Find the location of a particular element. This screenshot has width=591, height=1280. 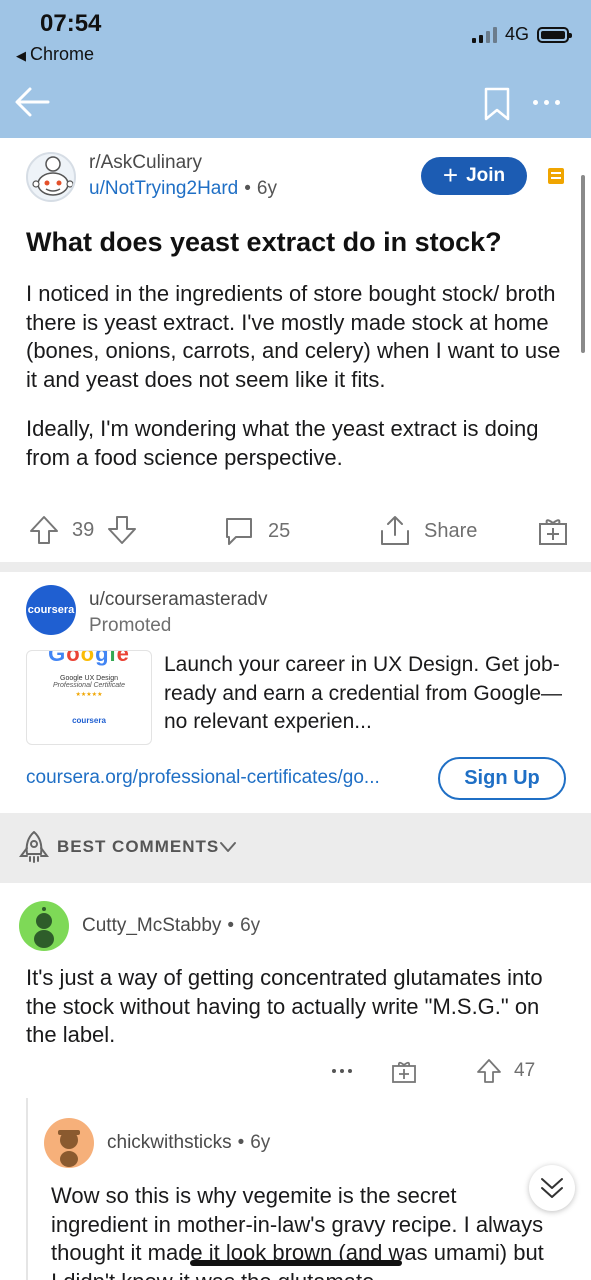

comment-actions: 47 is located at coordinates (295, 1071).